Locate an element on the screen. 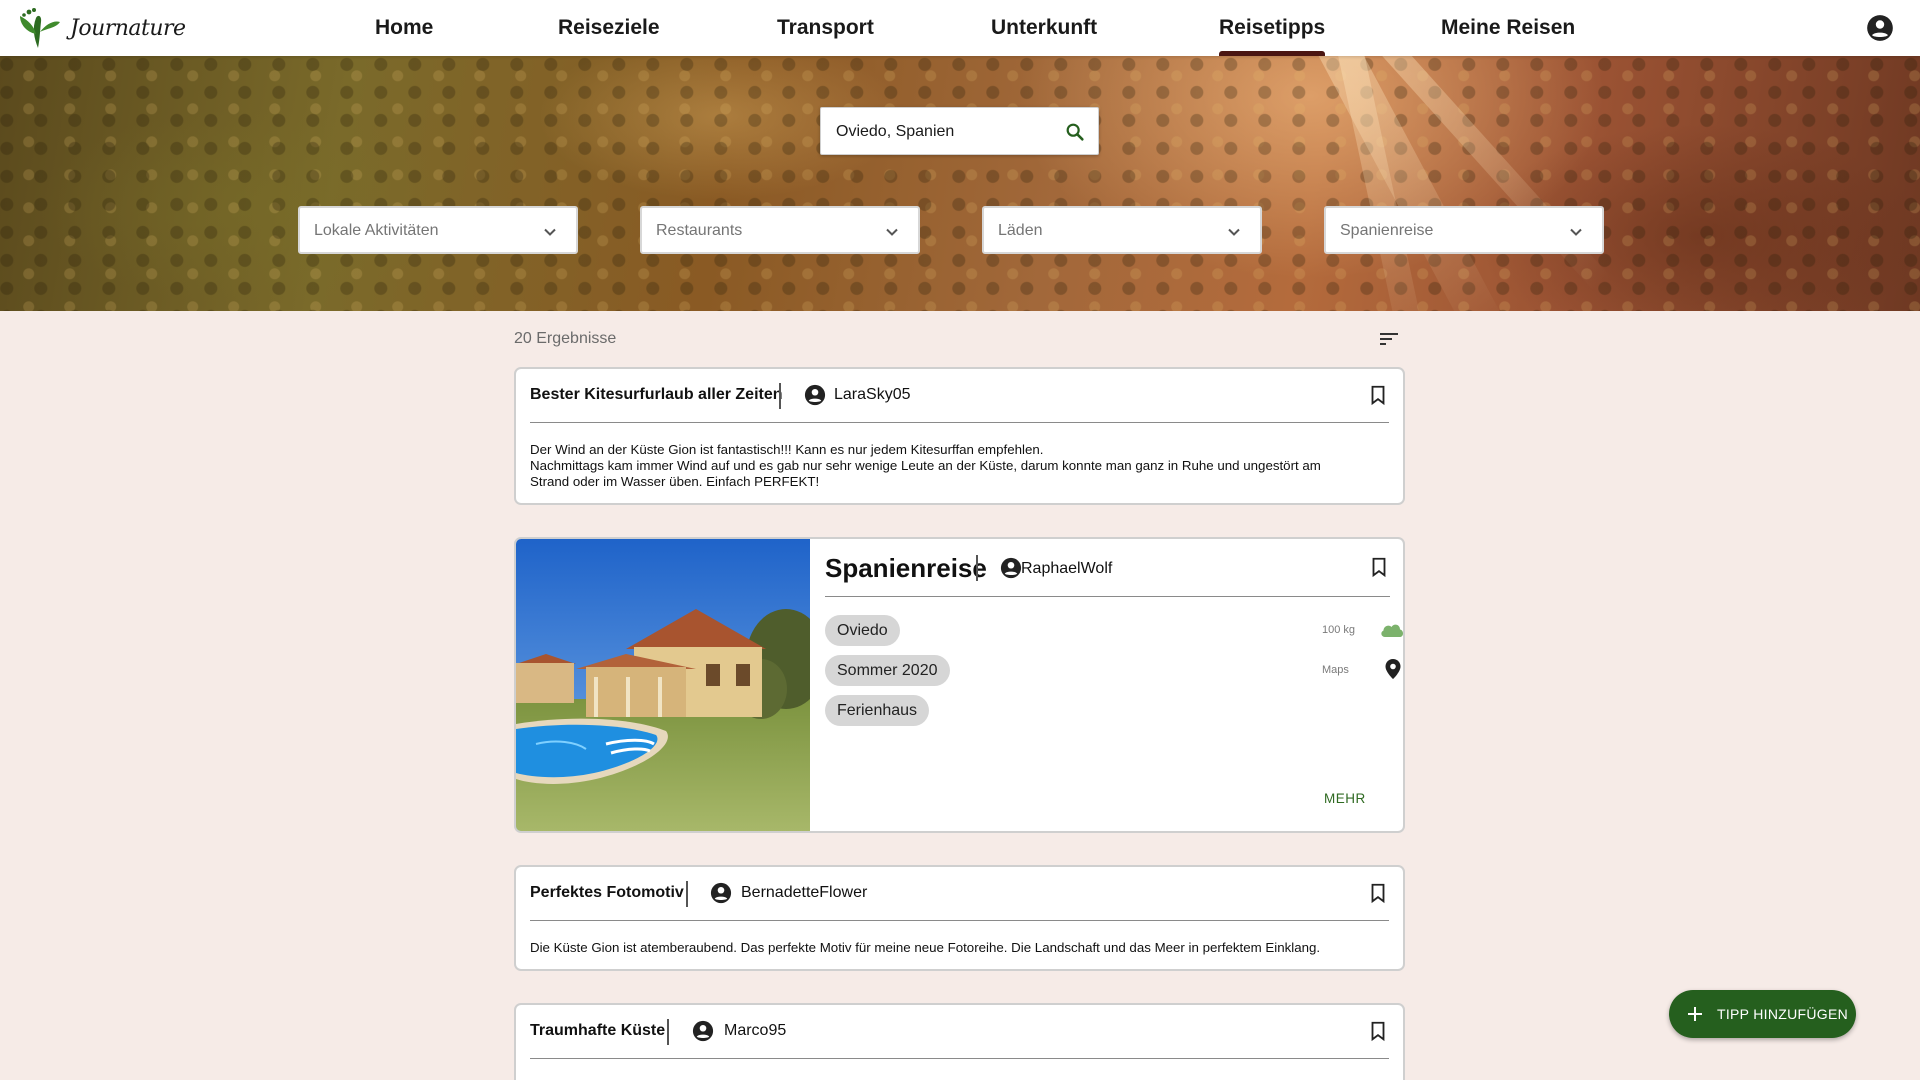 The image size is (1920, 1080). nav-transport: Transport is located at coordinates (825, 28).